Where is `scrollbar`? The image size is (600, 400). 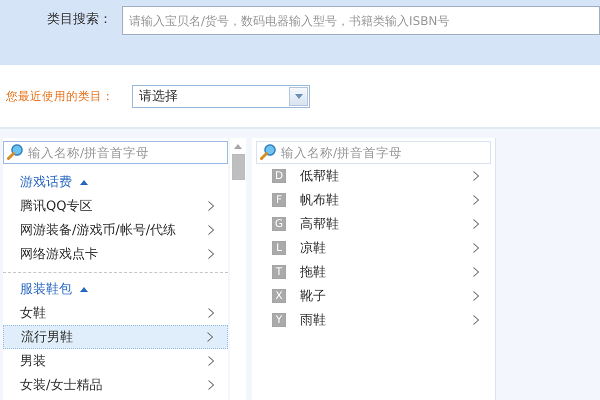
scrollbar is located at coordinates (238, 269).